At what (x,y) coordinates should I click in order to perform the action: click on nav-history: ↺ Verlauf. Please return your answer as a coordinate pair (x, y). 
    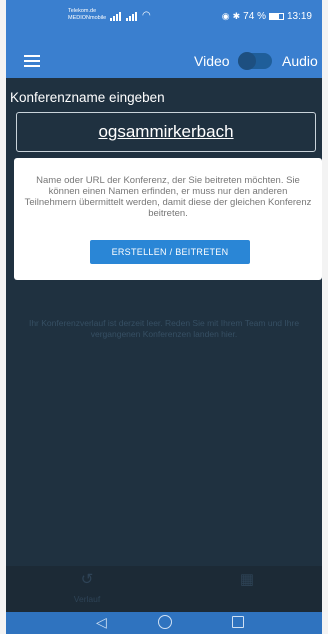
    Looking at the image, I should click on (87, 587).